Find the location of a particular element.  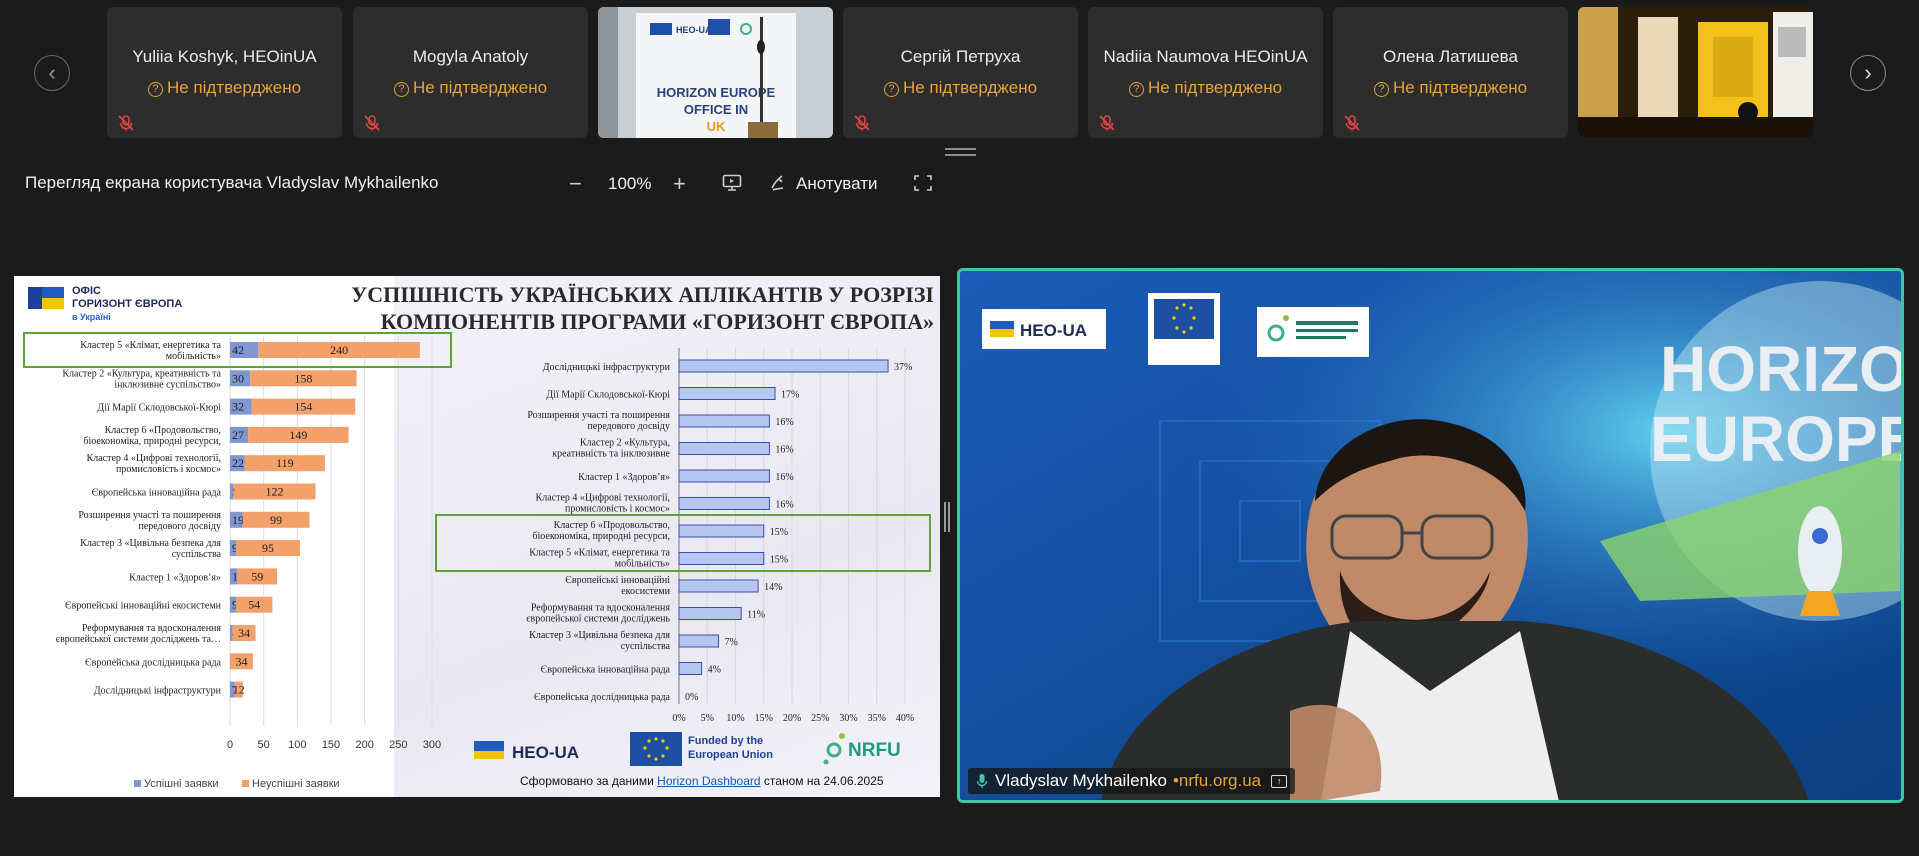

speaker-nameplate: Vladyslav Mykhailenko •nrfu.org.ua ↑ is located at coordinates (1132, 781).